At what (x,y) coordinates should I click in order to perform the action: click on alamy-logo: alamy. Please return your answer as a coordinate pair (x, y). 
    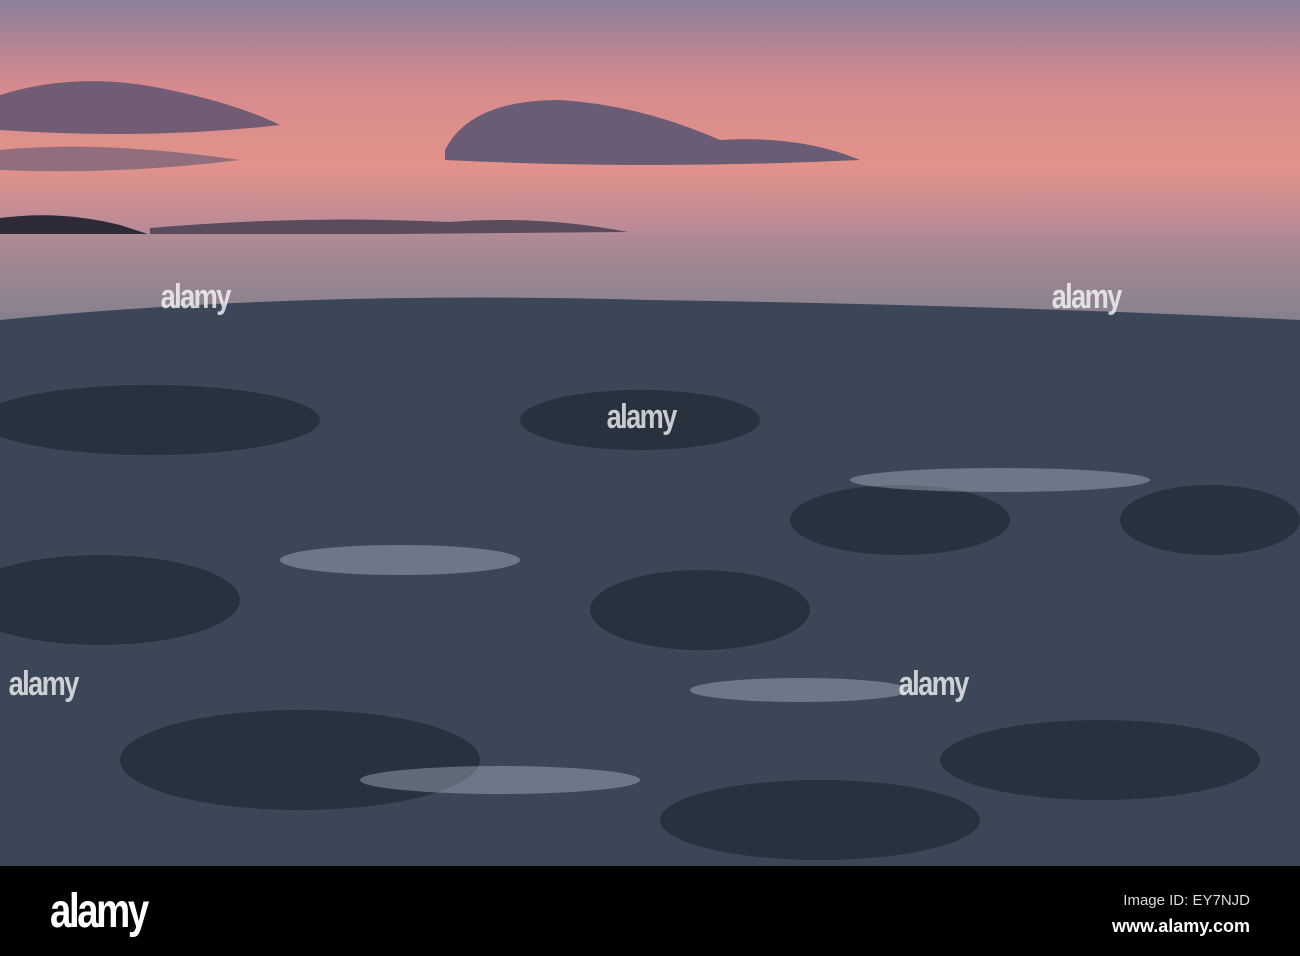
    Looking at the image, I should click on (99, 911).